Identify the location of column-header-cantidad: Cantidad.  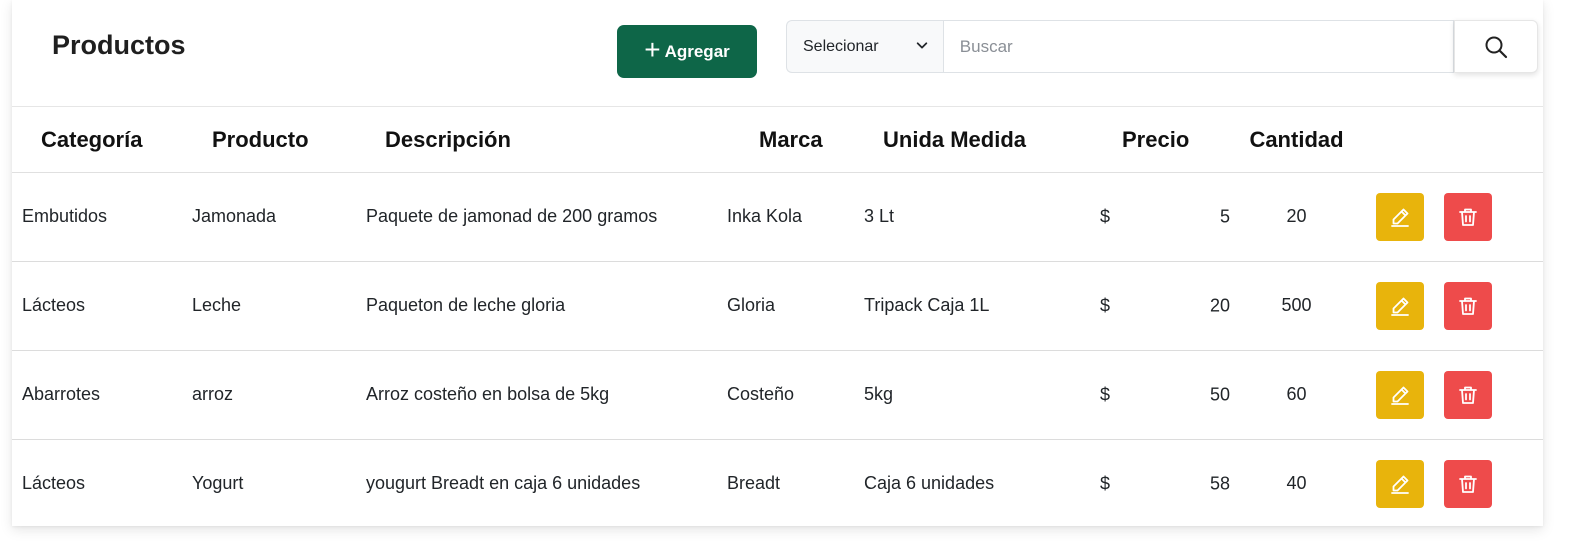
(1296, 140).